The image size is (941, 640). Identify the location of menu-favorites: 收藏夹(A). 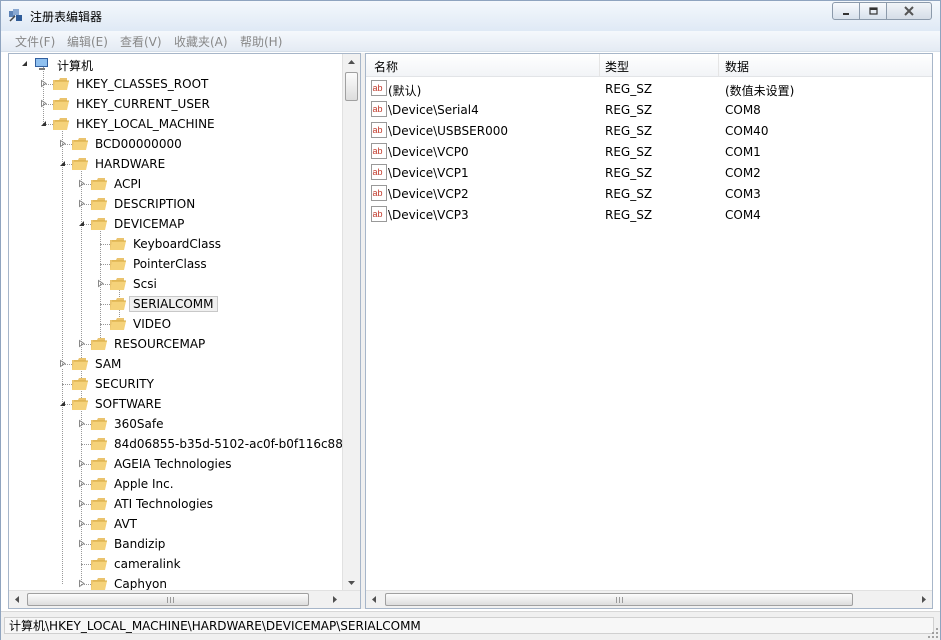
(201, 41).